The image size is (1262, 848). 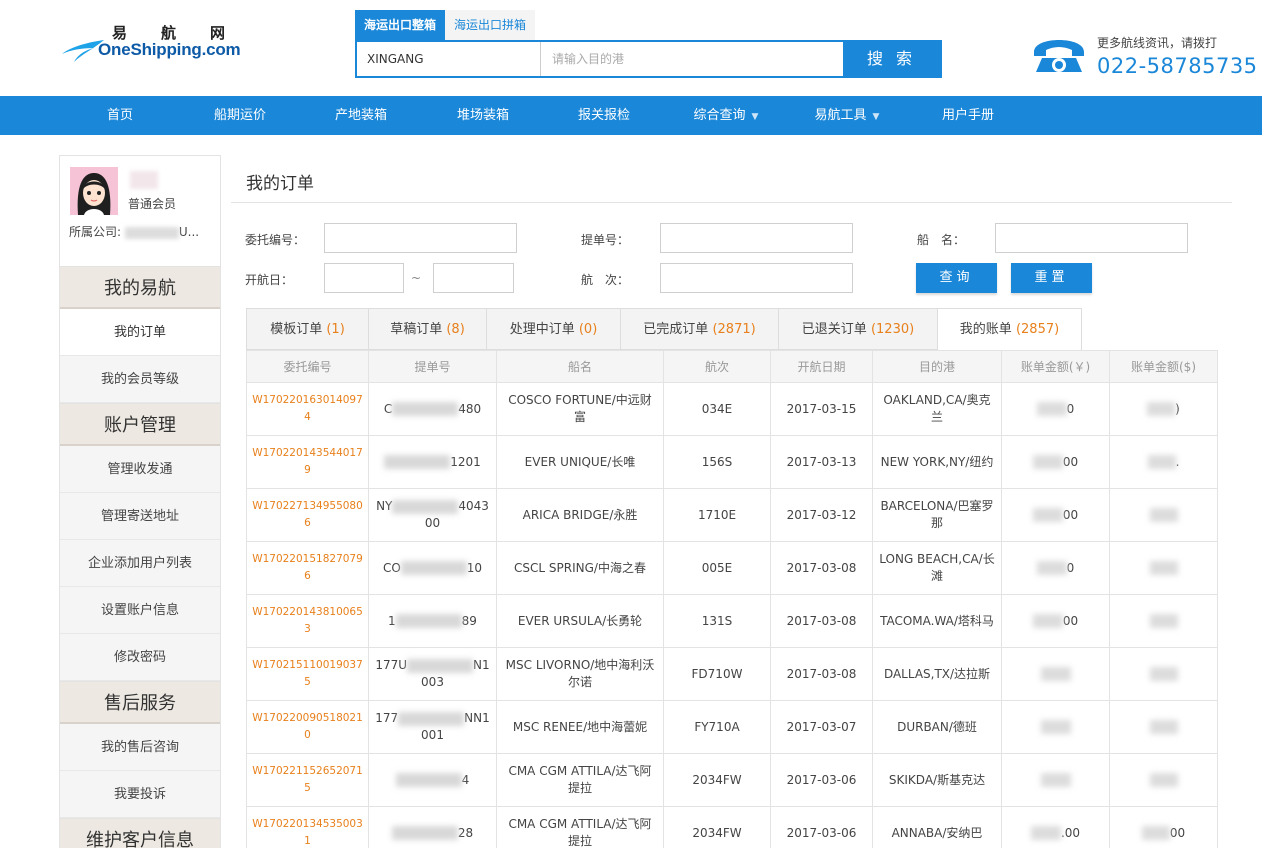 I want to click on avatar, so click(x=94, y=191).